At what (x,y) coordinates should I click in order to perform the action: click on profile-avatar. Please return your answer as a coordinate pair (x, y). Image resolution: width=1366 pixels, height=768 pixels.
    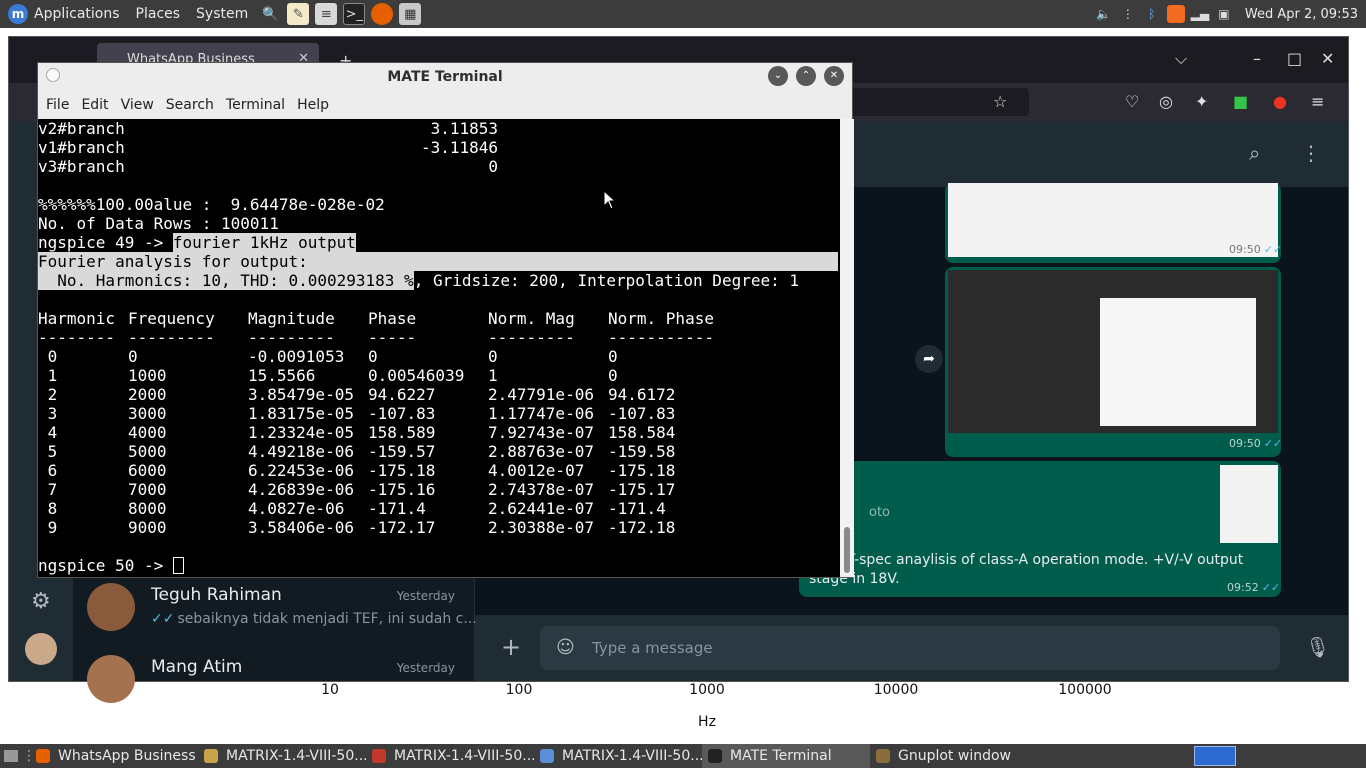
    Looking at the image, I should click on (41, 649).